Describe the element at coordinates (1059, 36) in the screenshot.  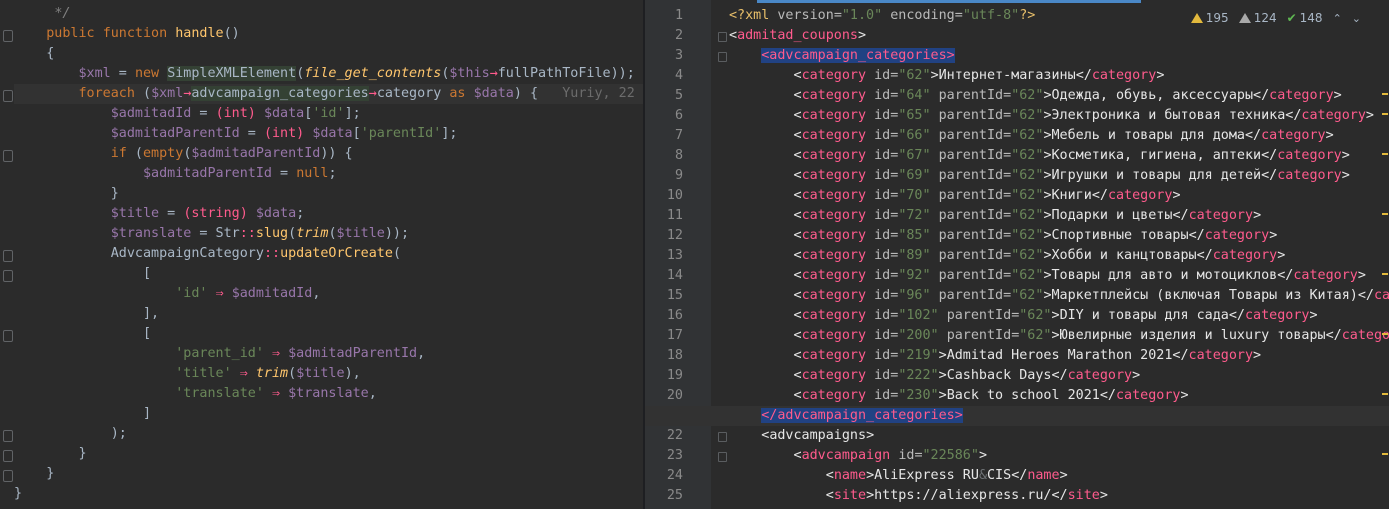
I see `code-line: <admitad_coupons>` at that location.